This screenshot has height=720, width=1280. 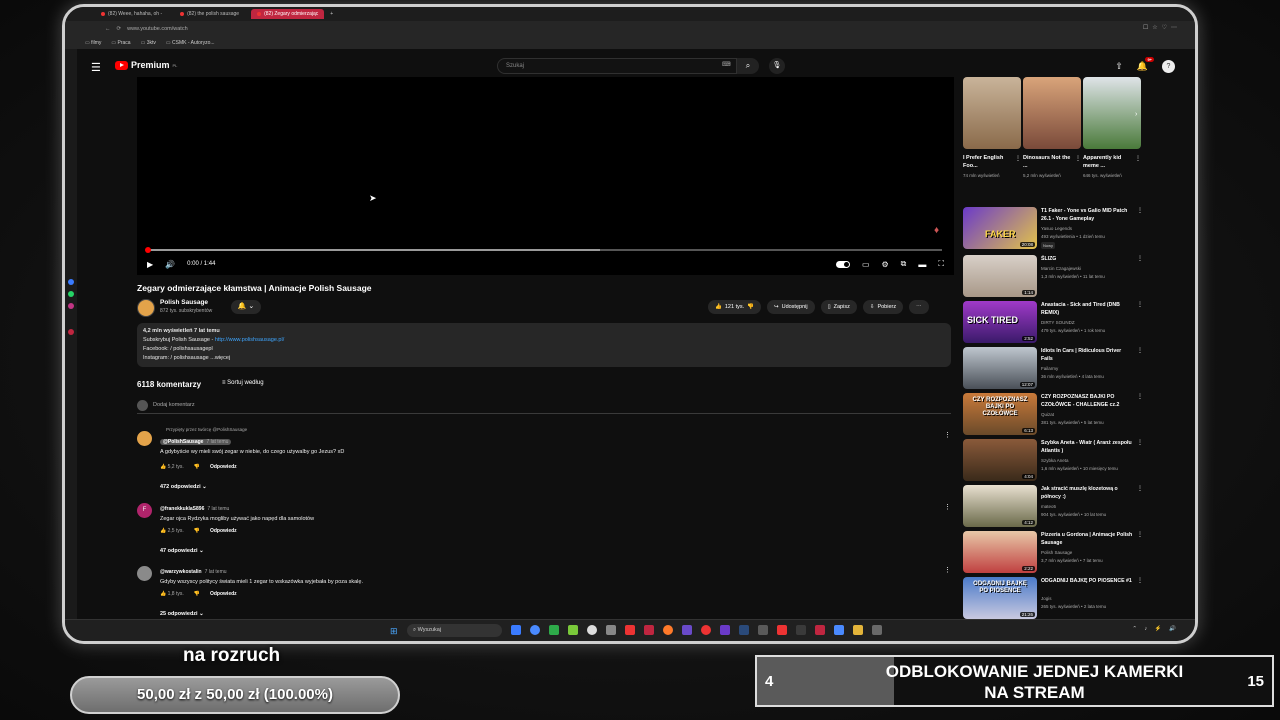 What do you see at coordinates (748, 66) in the screenshot?
I see `search-button: ⌕` at bounding box center [748, 66].